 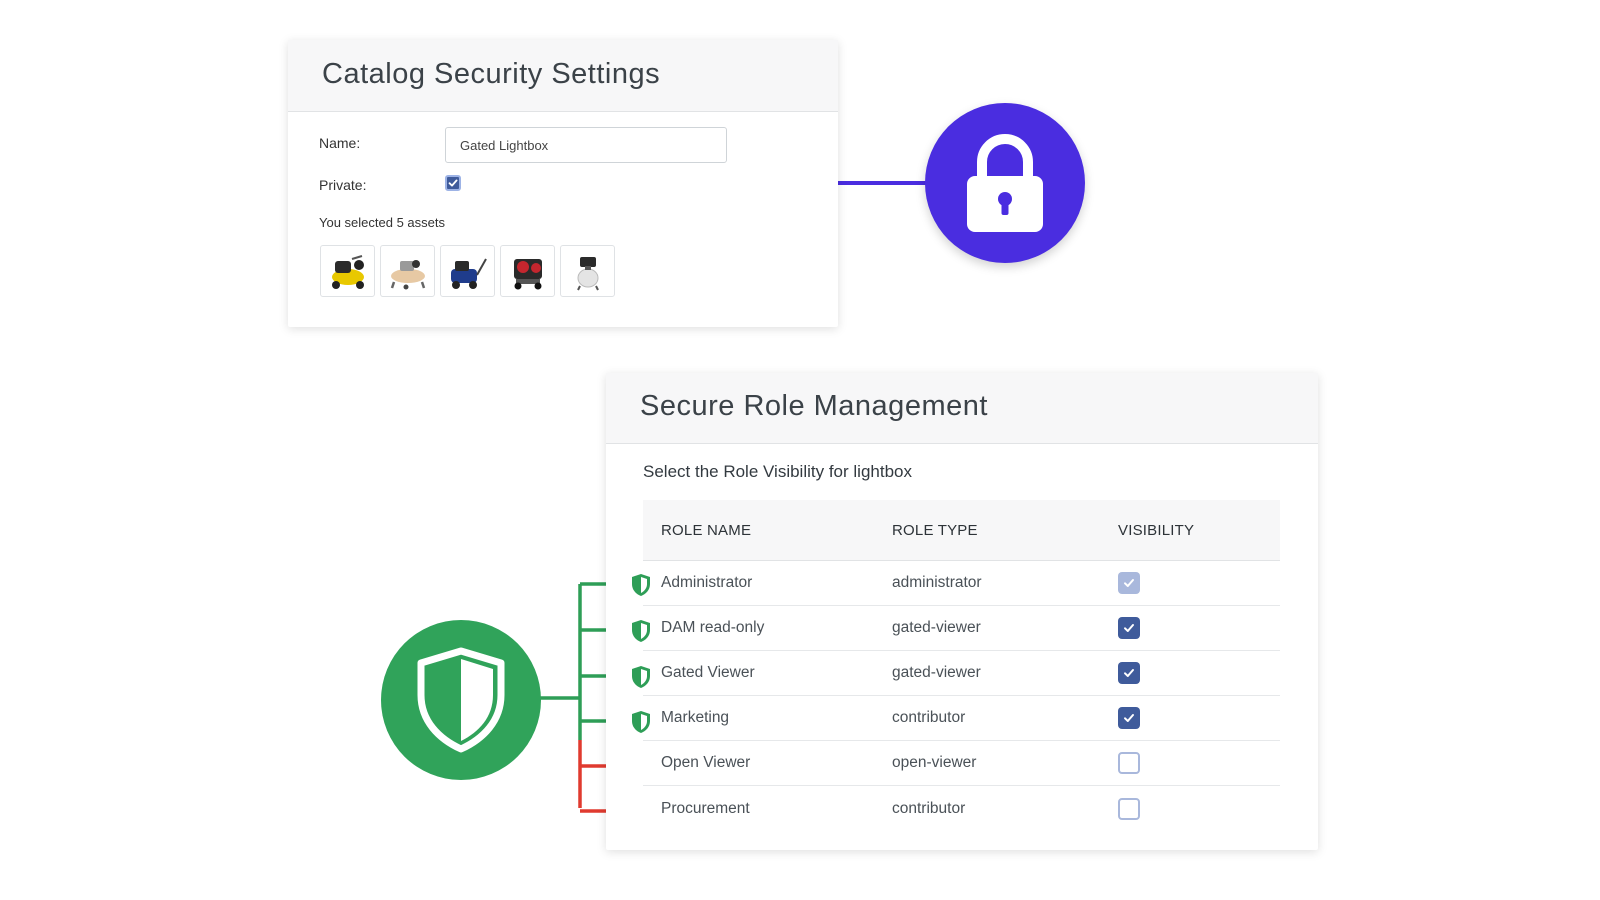 I want to click on shield-to-roles-arrows, so click(x=576, y=697).